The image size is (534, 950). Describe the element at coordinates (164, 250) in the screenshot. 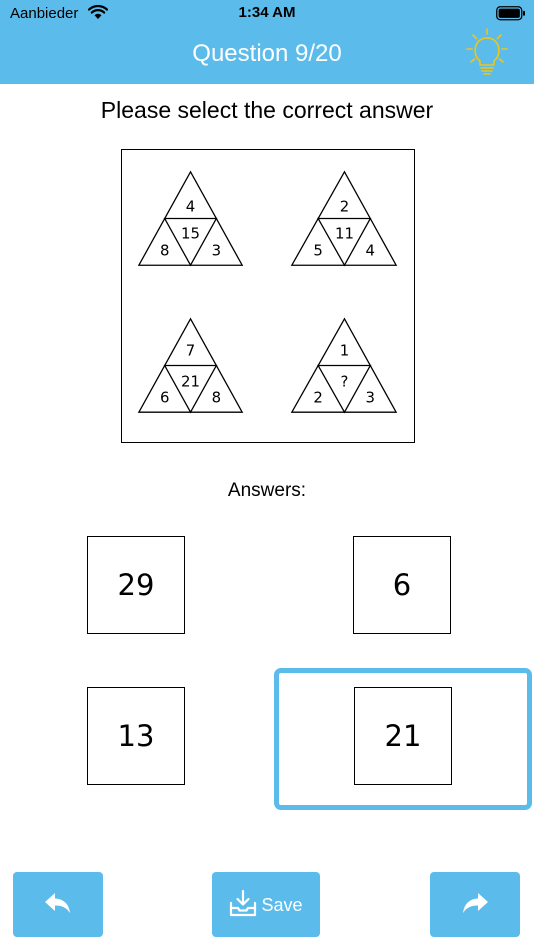

I see `triangle-1-left: 8` at that location.